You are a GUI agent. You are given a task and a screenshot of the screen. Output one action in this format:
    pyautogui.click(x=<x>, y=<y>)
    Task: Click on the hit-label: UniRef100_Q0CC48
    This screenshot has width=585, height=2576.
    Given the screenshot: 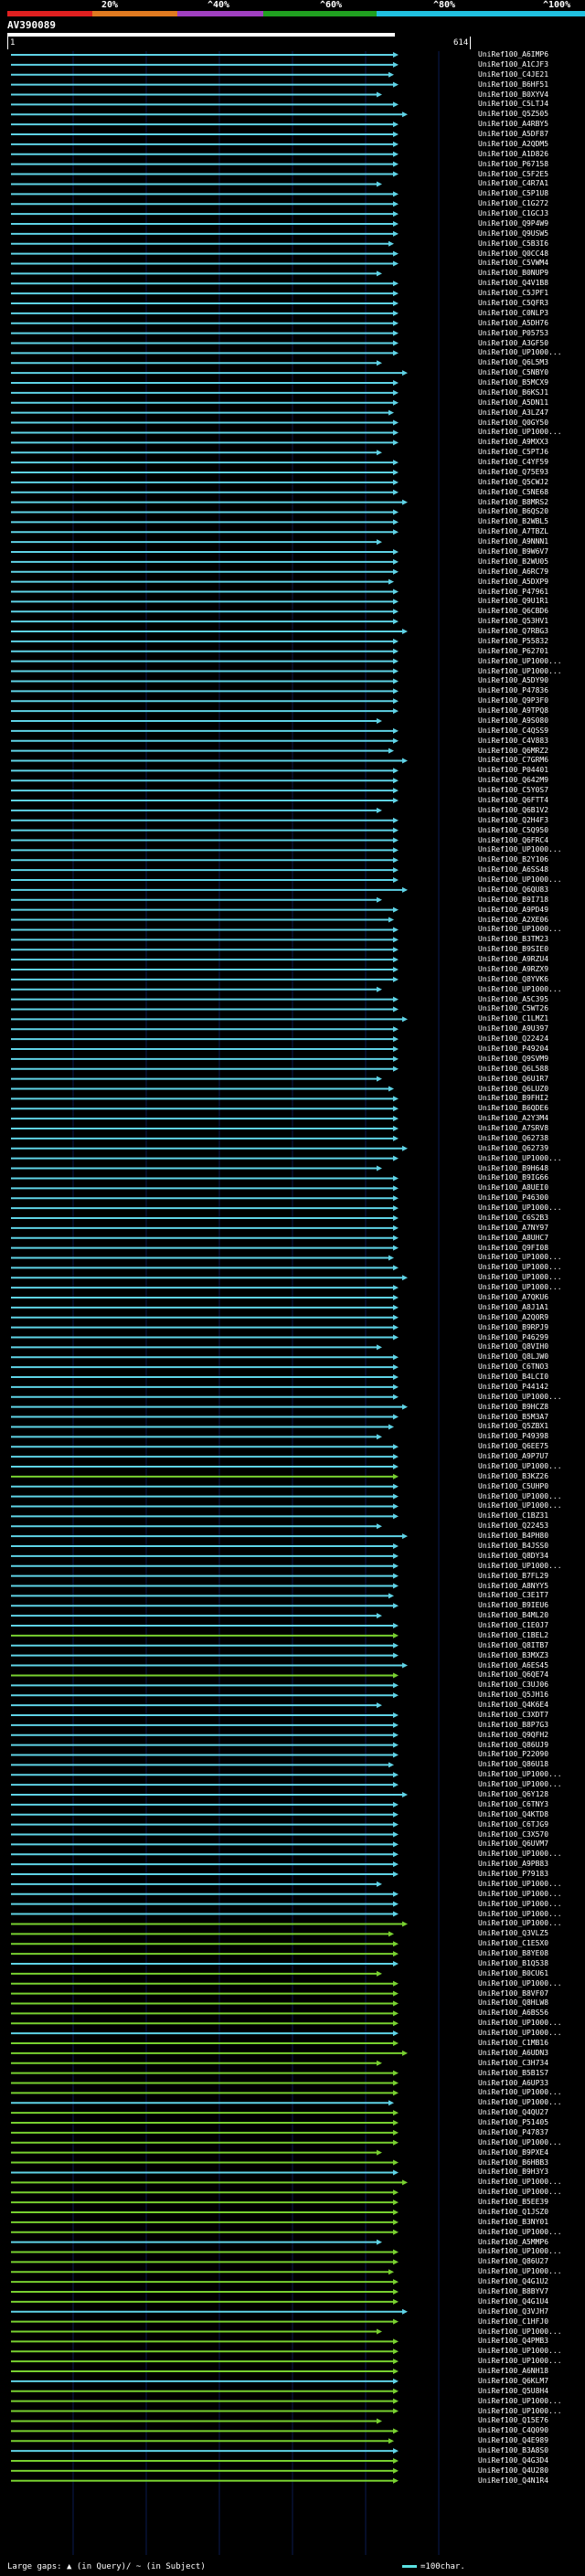 What is the action you would take?
    pyautogui.click(x=513, y=254)
    